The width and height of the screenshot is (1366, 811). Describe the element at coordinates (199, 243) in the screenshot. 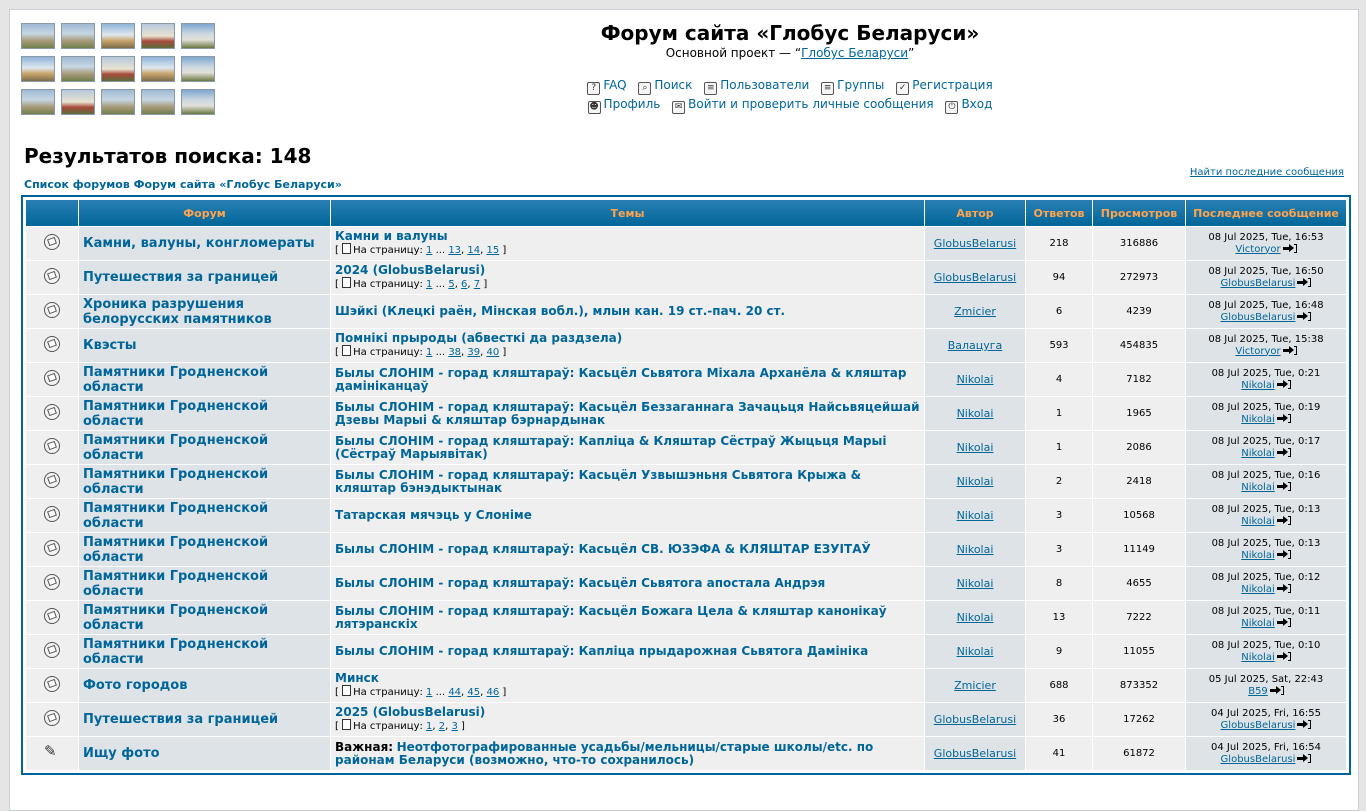

I see `forum-link: Камни, валуны, конгломераты` at that location.